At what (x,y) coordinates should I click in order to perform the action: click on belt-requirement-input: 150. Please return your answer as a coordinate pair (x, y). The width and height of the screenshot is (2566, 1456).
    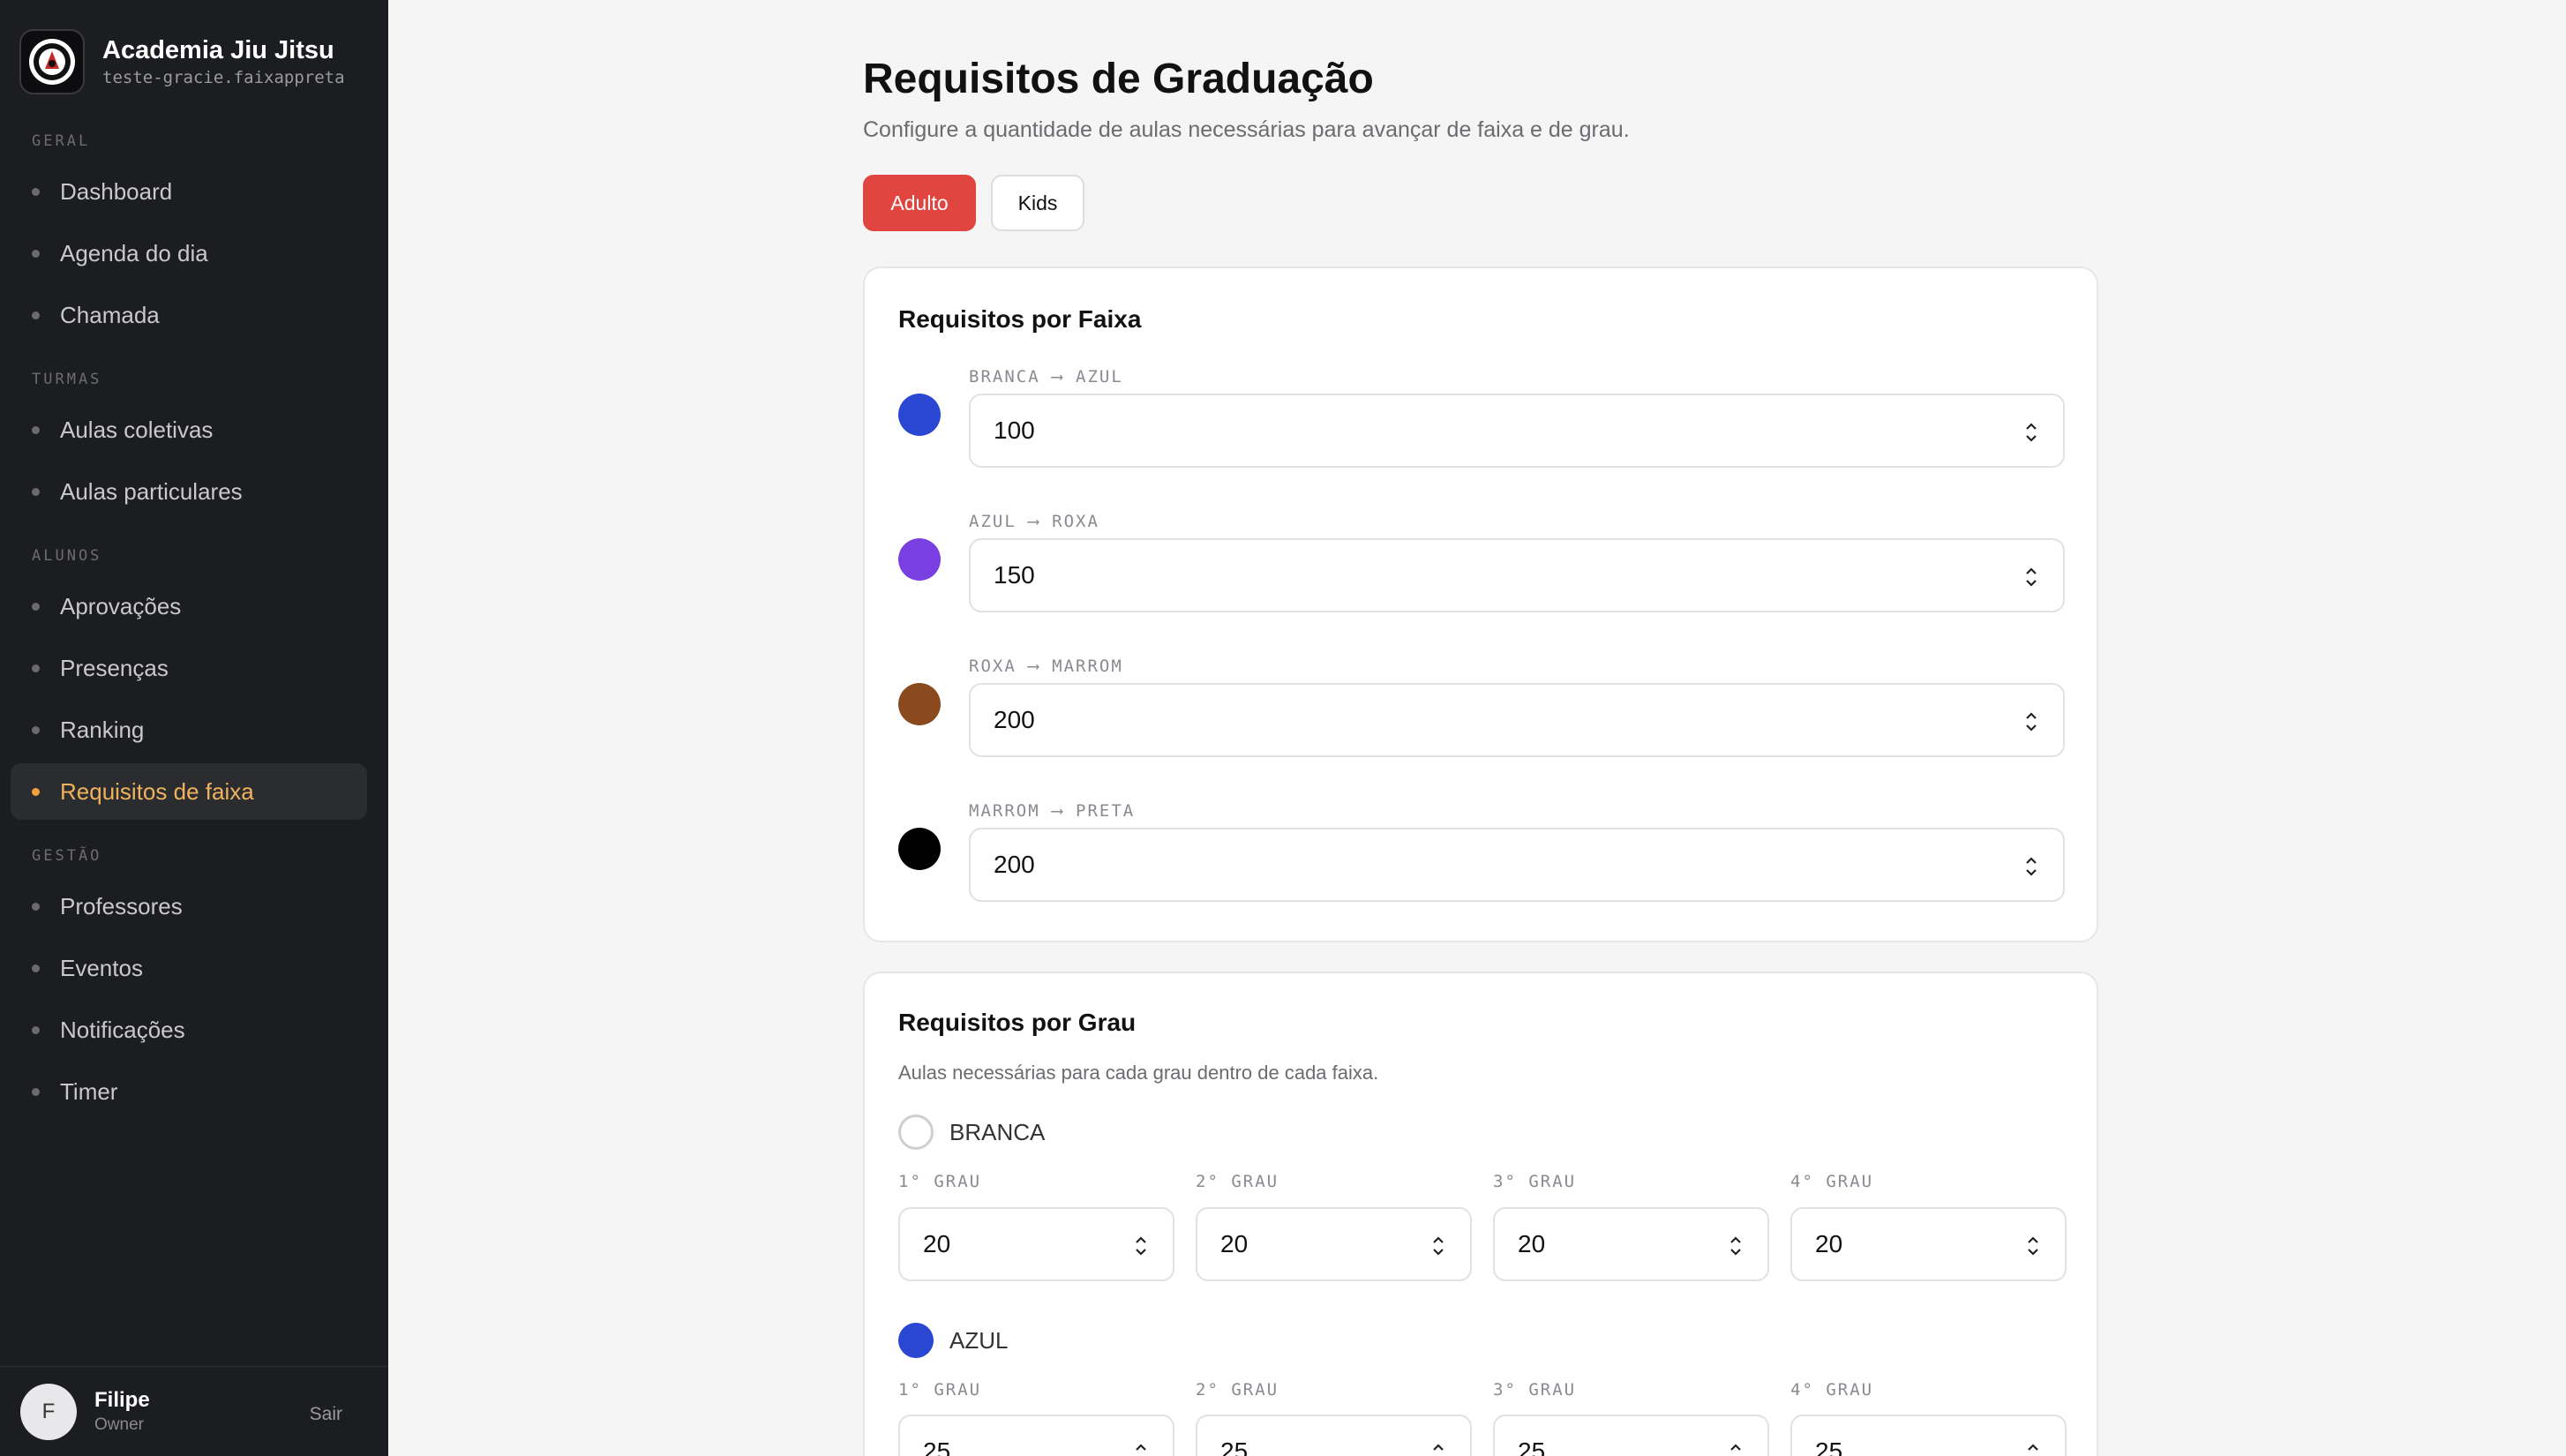
    Looking at the image, I should click on (1517, 575).